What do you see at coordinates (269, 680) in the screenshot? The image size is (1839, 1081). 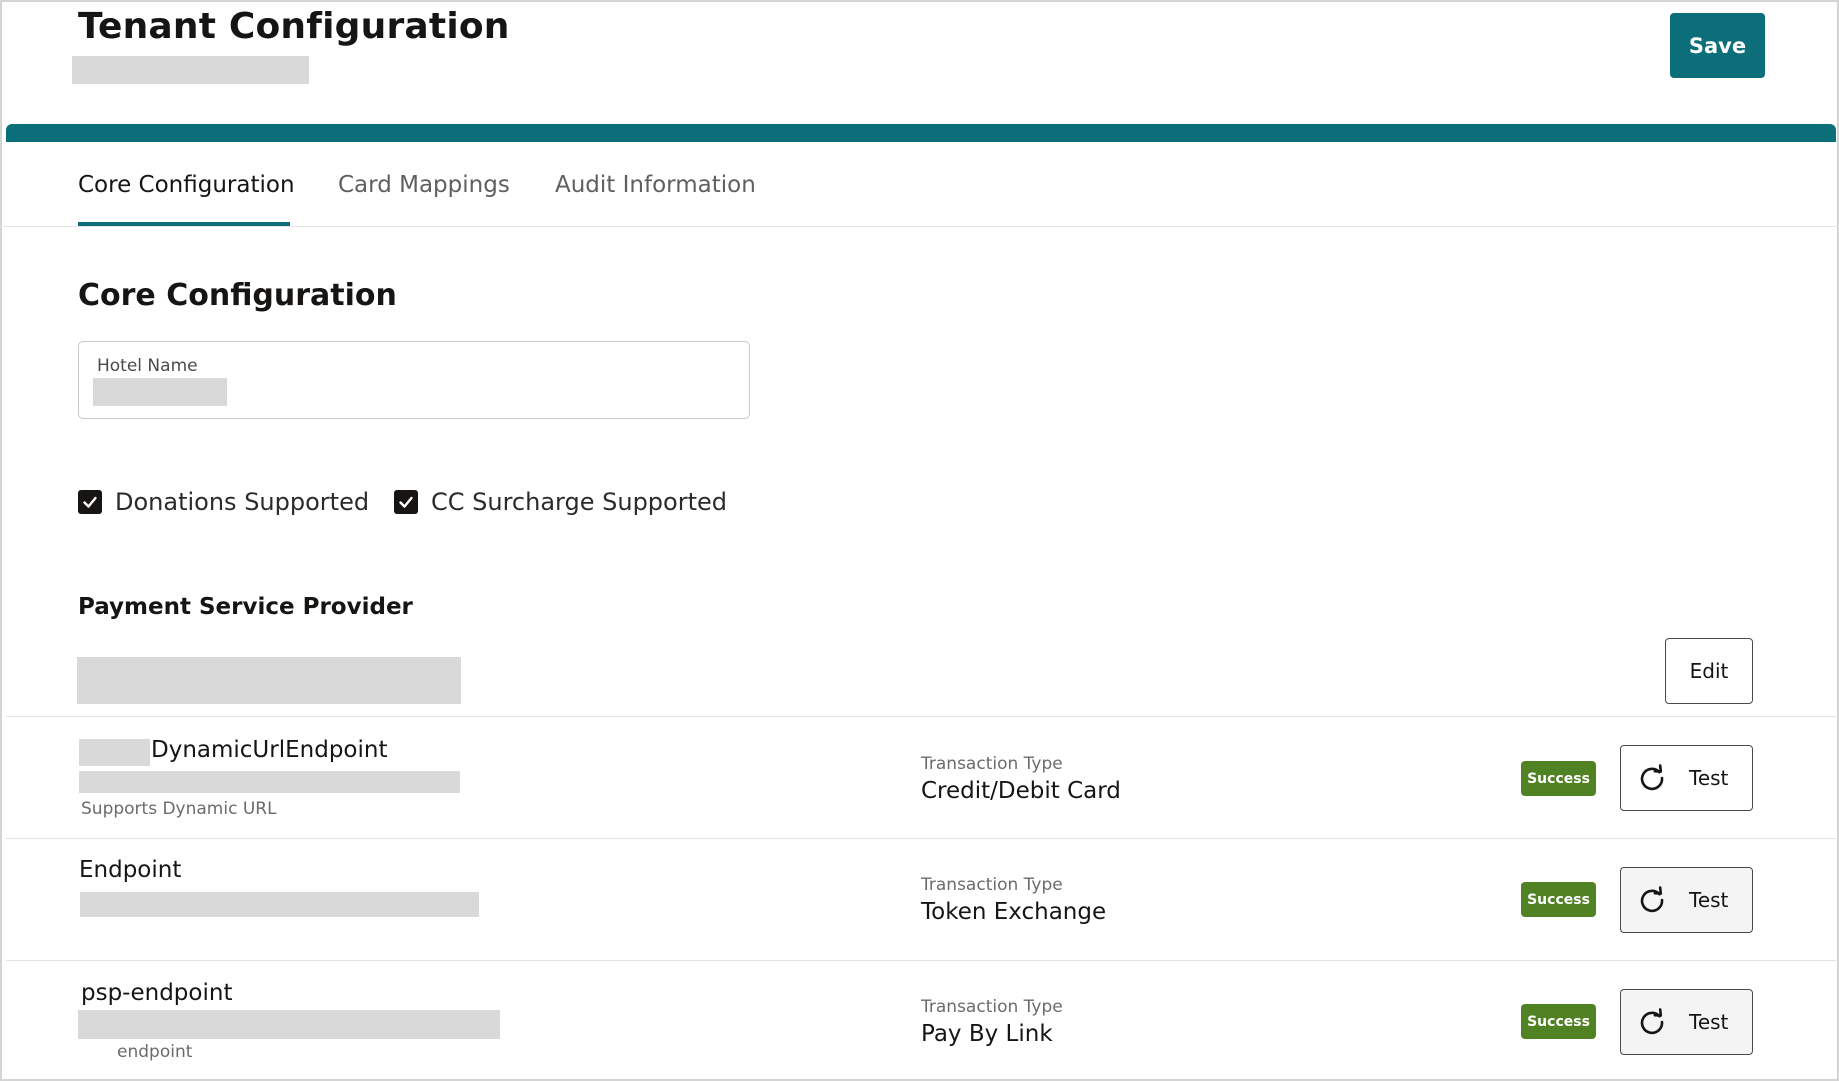 I see `redacted-psp-name` at bounding box center [269, 680].